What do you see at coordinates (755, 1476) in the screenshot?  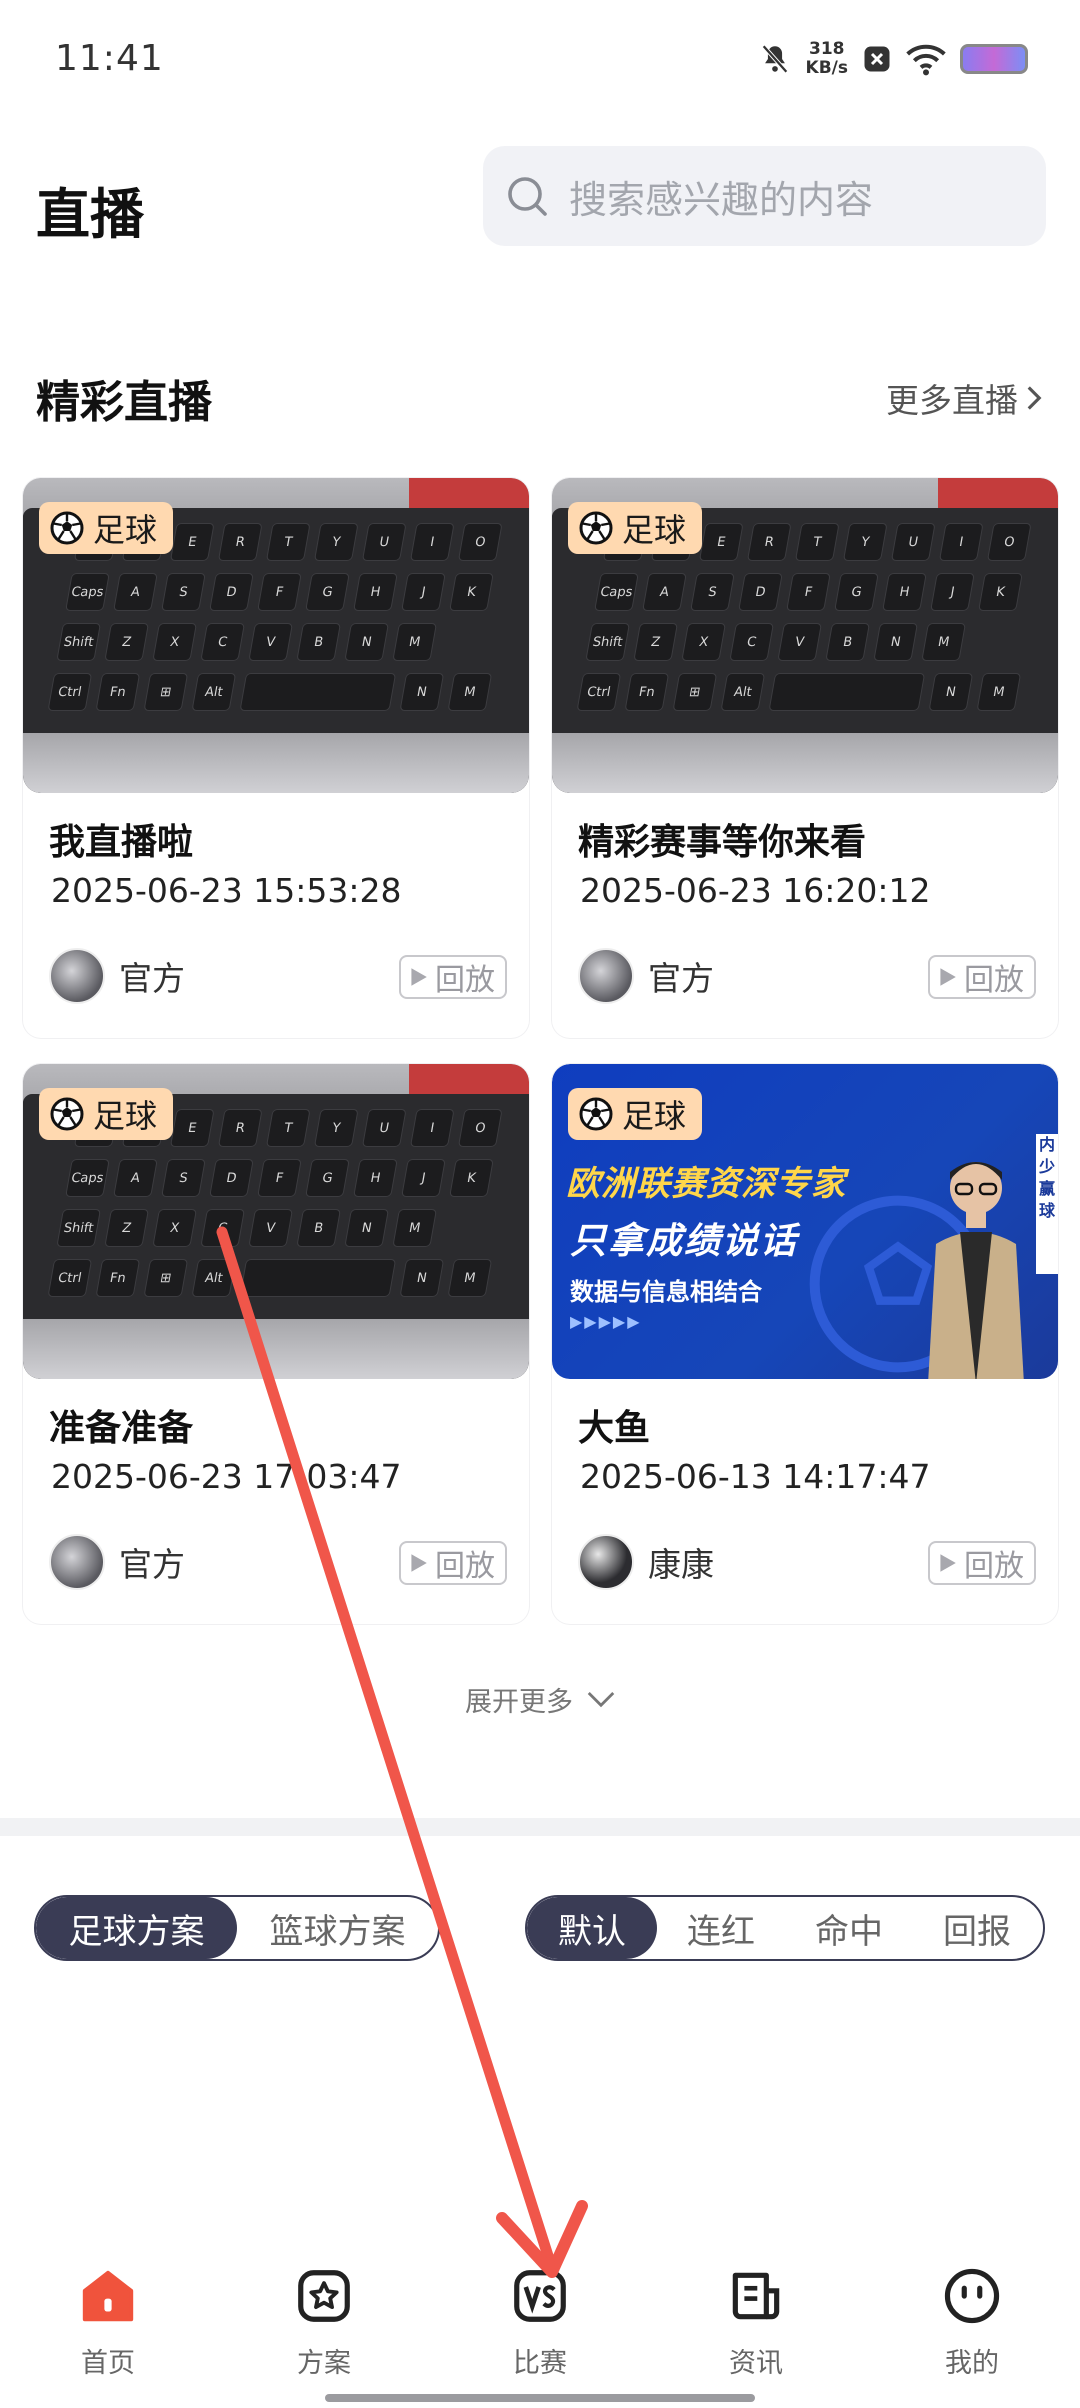 I see `live-time: 2025-06-13 14:17:47` at bounding box center [755, 1476].